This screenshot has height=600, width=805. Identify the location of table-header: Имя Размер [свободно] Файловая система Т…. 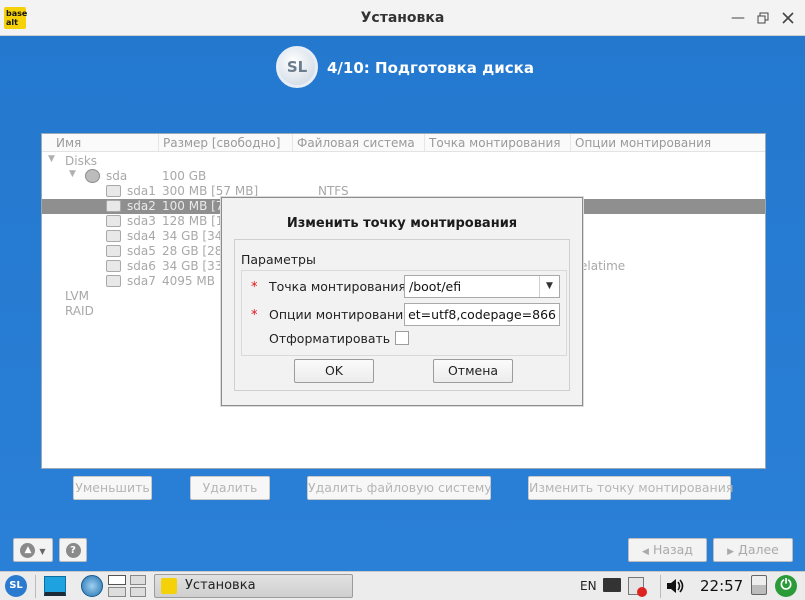
(403, 143).